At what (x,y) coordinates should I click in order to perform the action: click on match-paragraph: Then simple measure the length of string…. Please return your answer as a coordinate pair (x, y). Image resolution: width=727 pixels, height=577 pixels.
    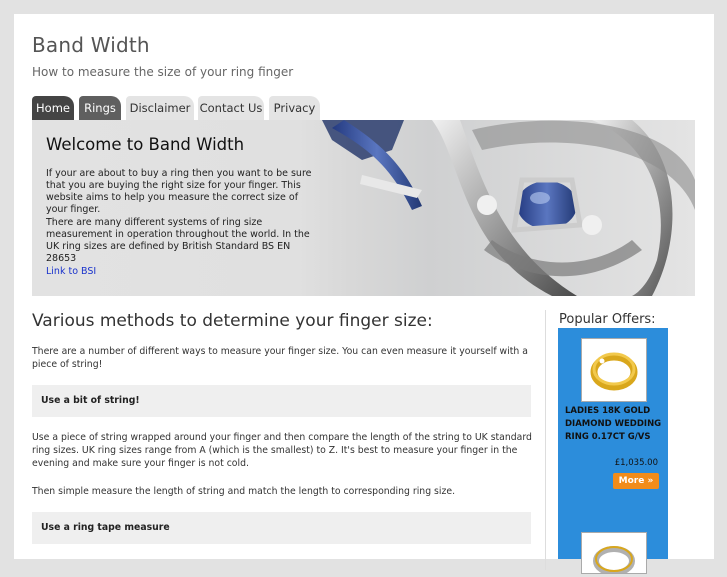
    Looking at the image, I should click on (244, 491).